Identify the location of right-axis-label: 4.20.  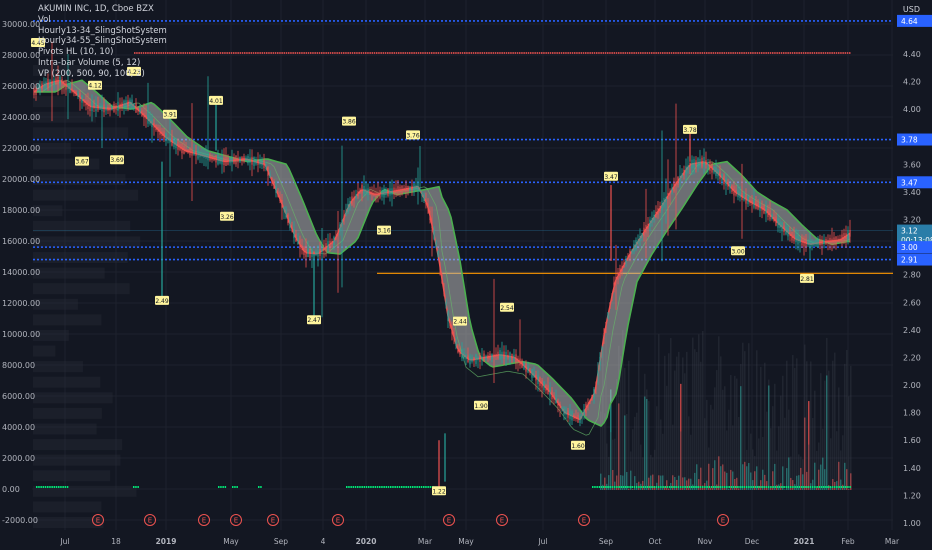
(912, 82).